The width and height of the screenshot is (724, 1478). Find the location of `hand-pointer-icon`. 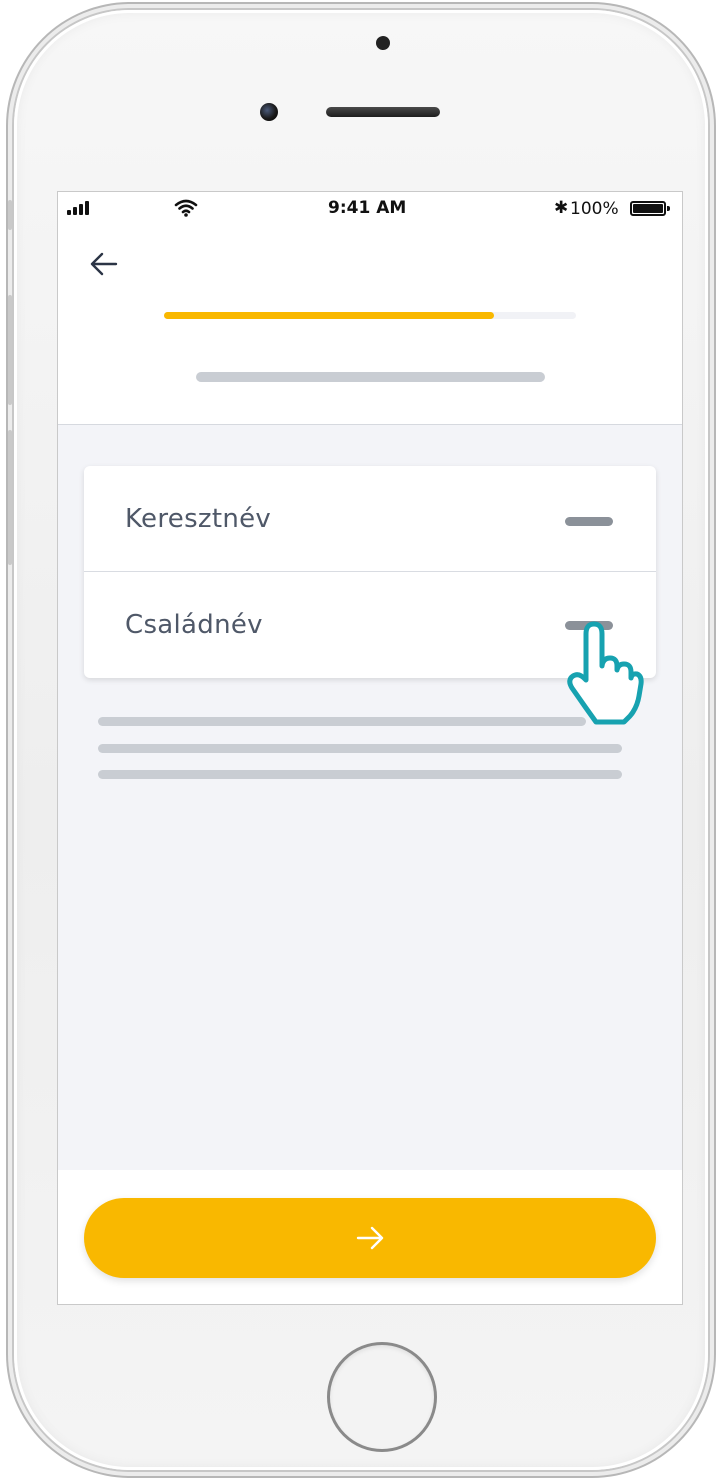

hand-pointer-icon is located at coordinates (605, 673).